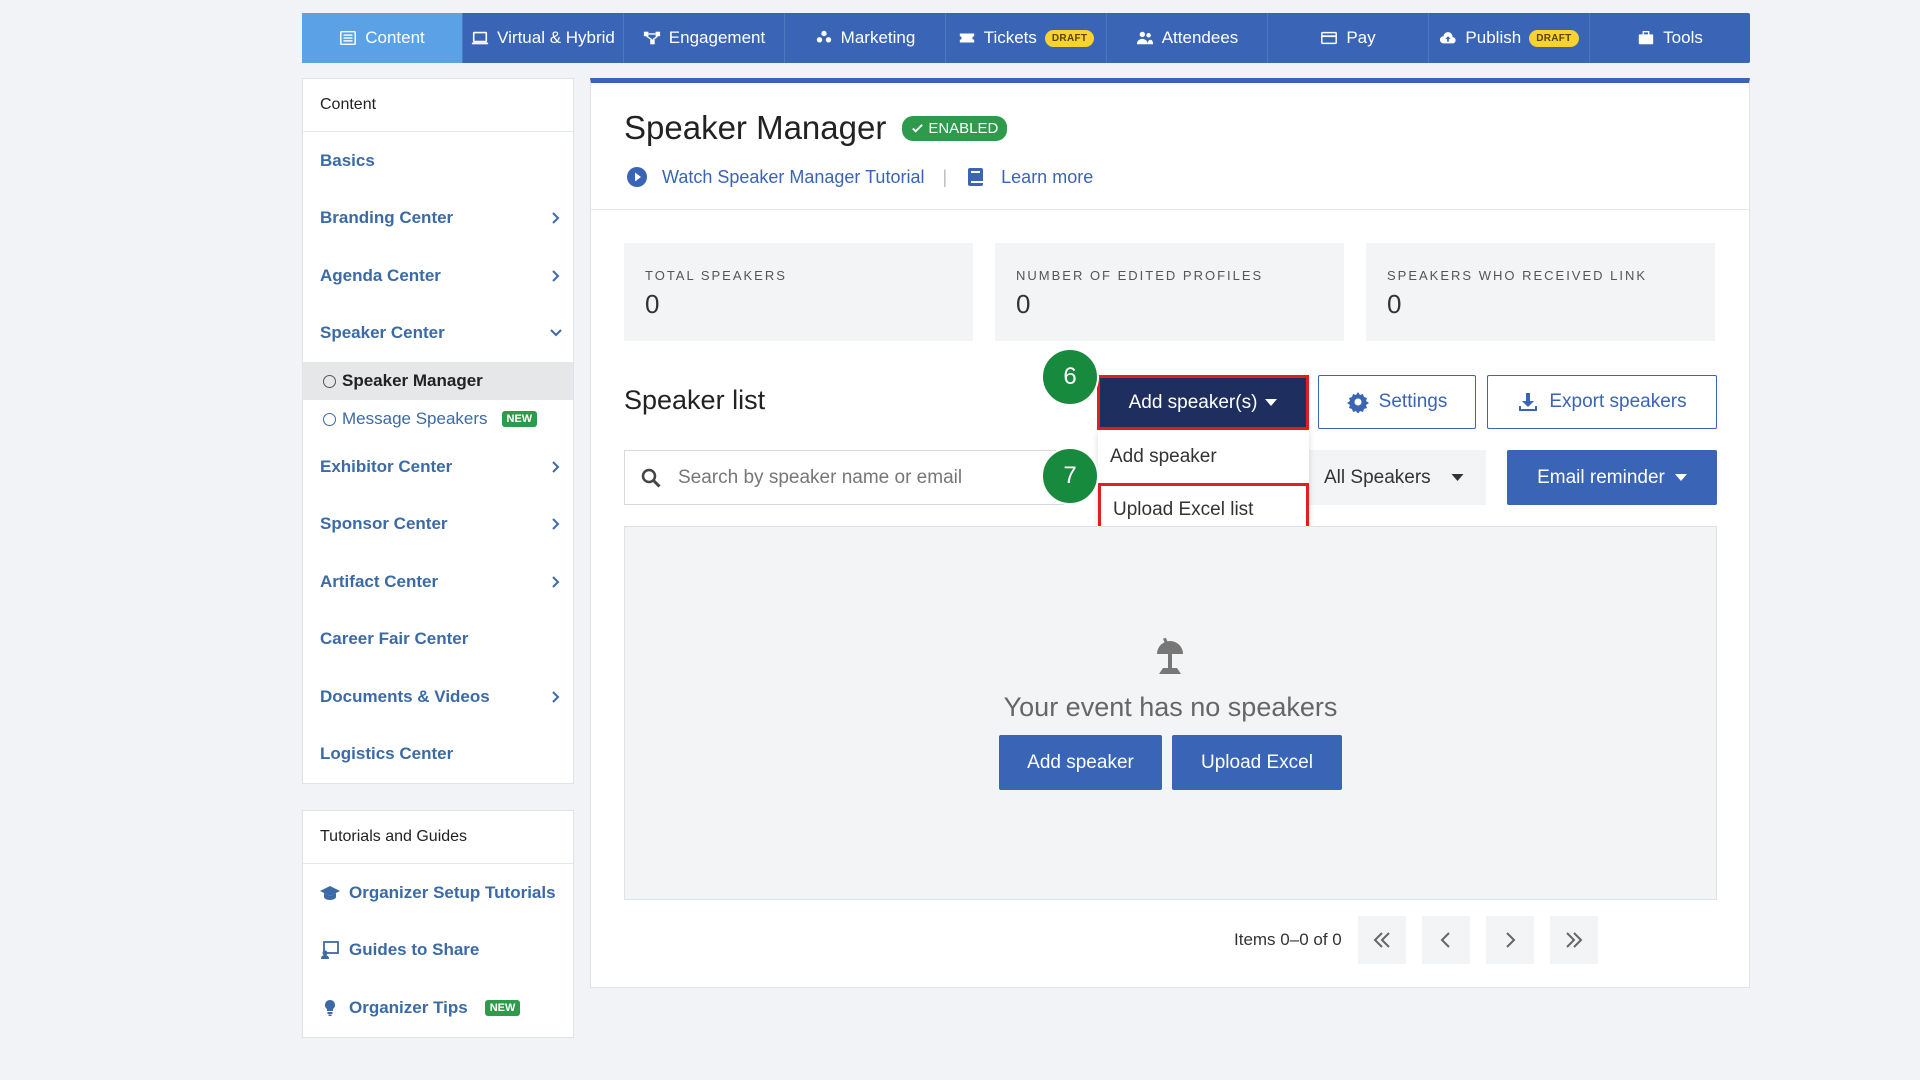 This screenshot has width=1920, height=1080. I want to click on tutorials-header: Tutorials and Guides, so click(438, 837).